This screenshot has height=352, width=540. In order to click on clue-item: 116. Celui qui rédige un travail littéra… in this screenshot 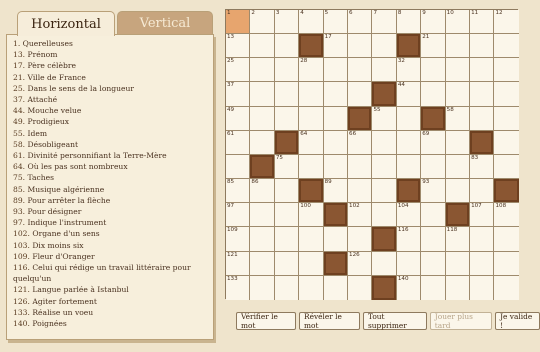, I will do `click(111, 273)`.